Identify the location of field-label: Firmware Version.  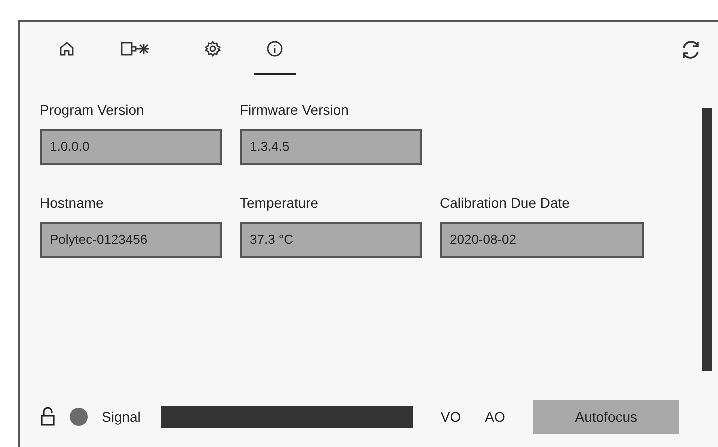
(295, 110).